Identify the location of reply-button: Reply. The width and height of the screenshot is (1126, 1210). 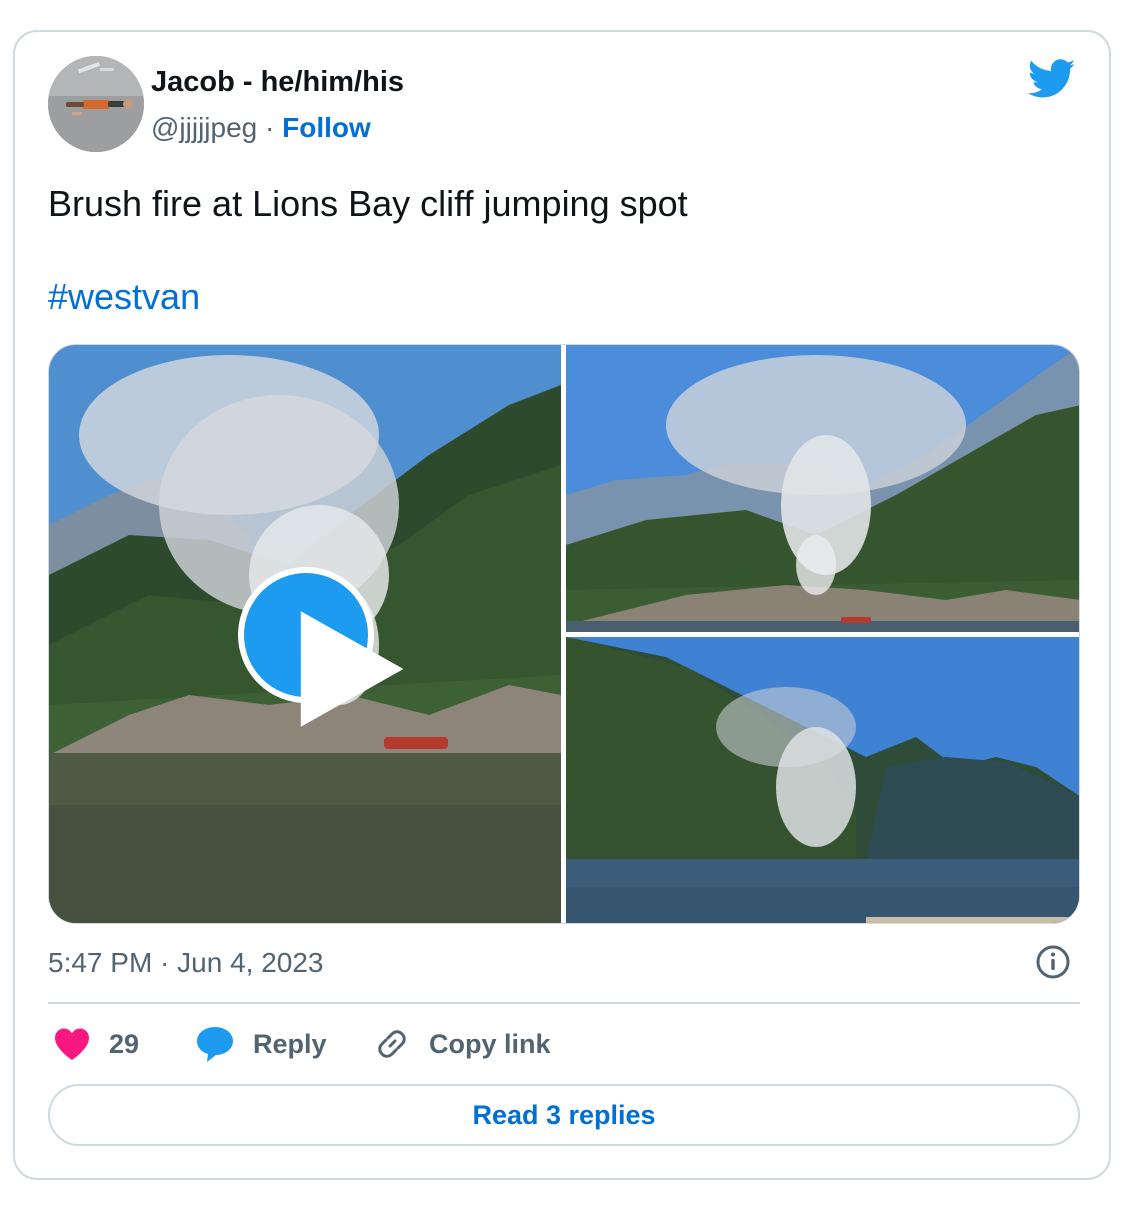
(261, 1044).